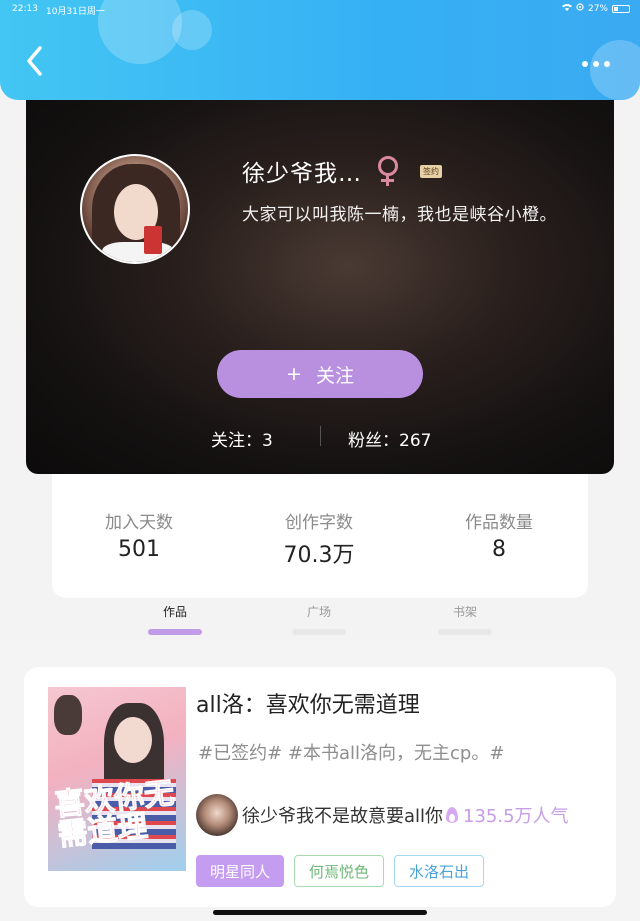 Image resolution: width=640 pixels, height=921 pixels. I want to click on cover-title-art: 喜欢你无需道理, so click(114, 814).